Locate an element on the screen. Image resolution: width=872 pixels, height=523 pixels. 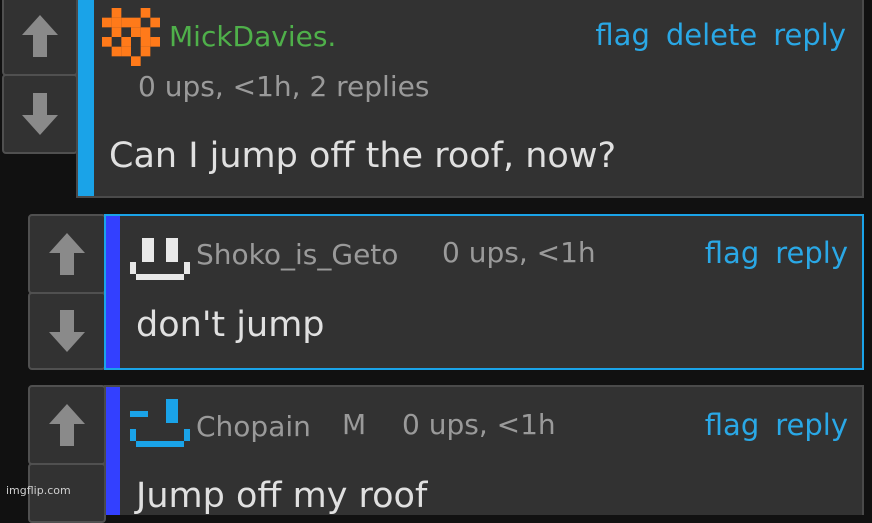
comment-text: Can I jump off the roof, now? is located at coordinates (362, 156).